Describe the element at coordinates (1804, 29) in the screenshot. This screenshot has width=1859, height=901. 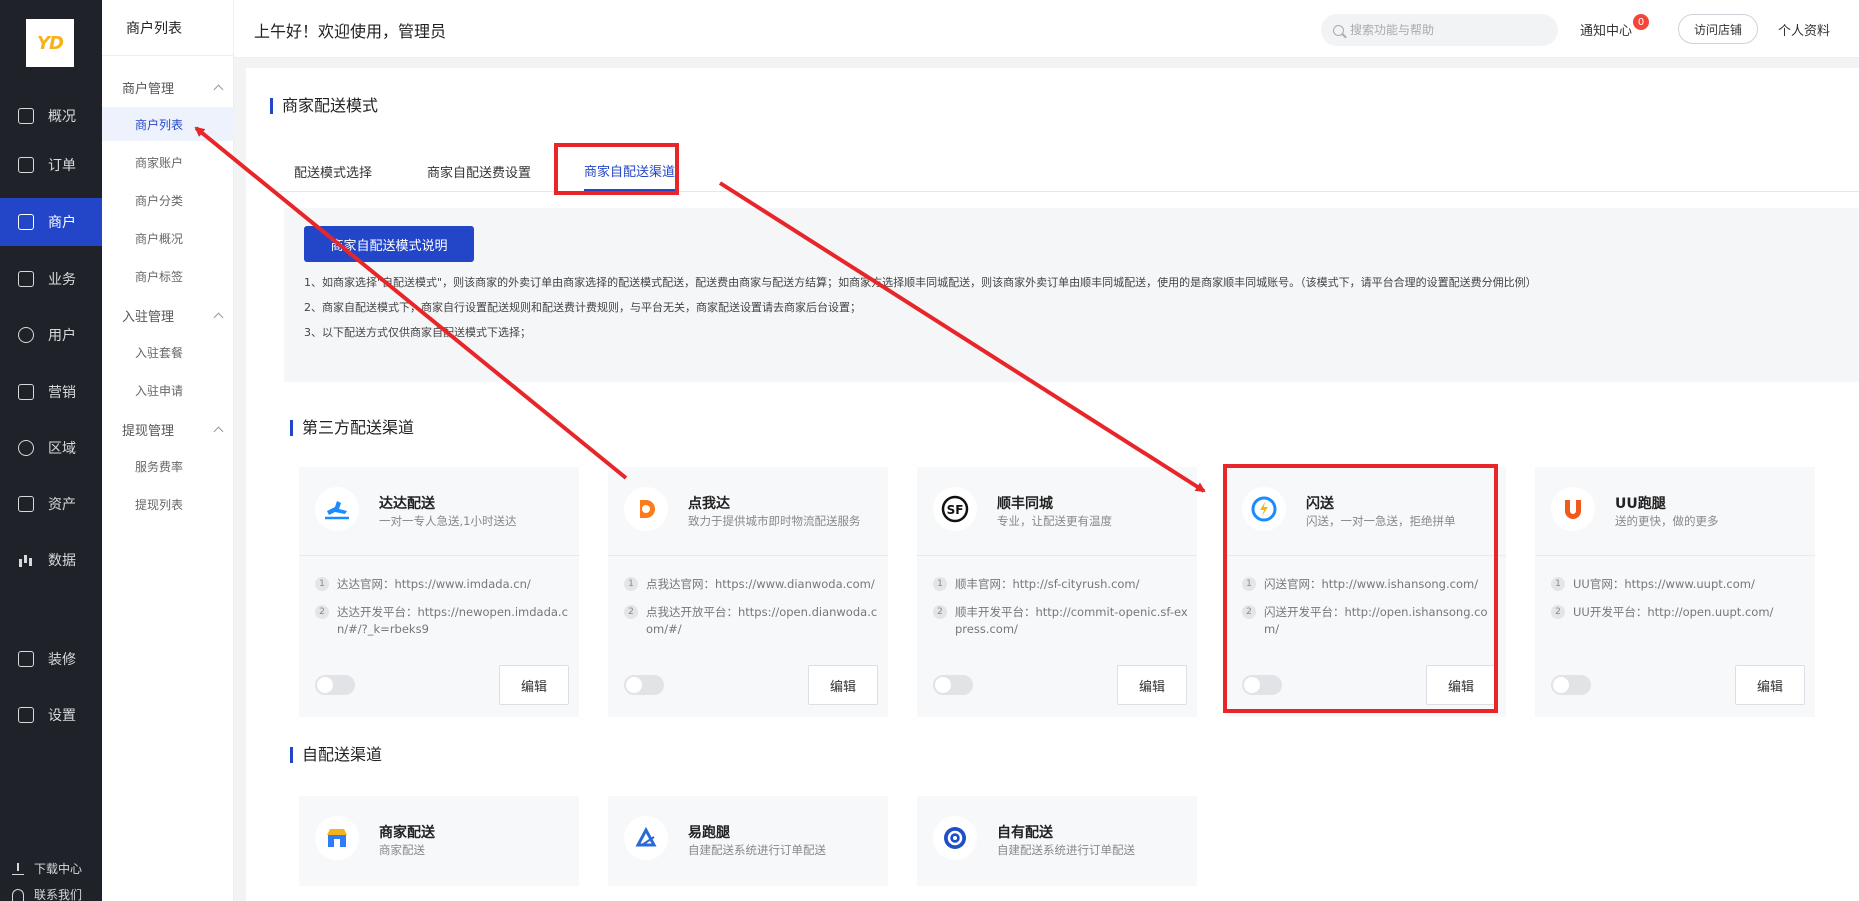
I see `profile-link: 个人资料` at that location.